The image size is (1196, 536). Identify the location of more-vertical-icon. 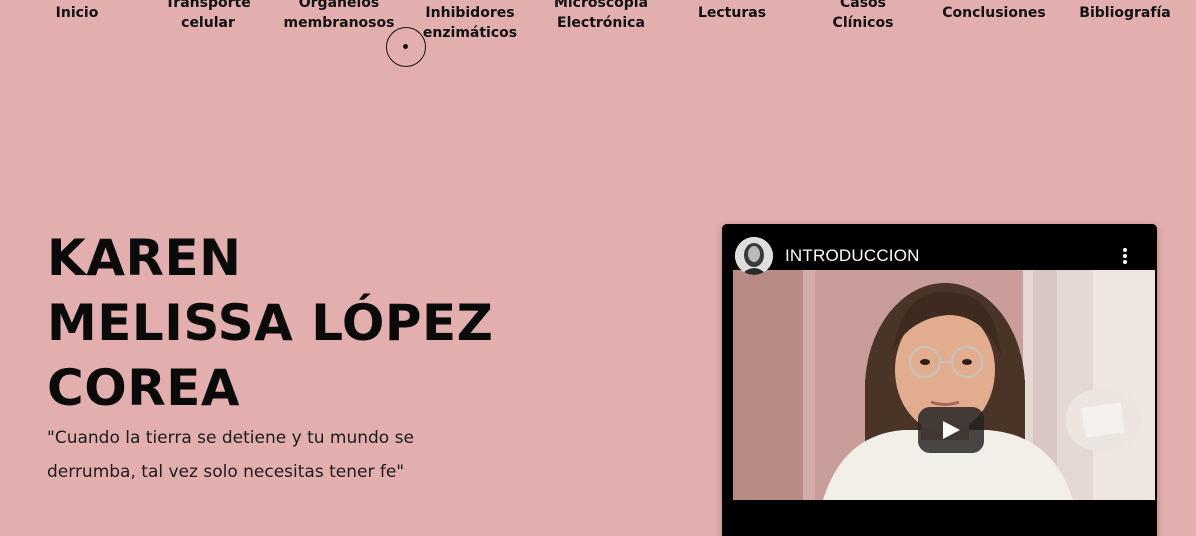
(1125, 258).